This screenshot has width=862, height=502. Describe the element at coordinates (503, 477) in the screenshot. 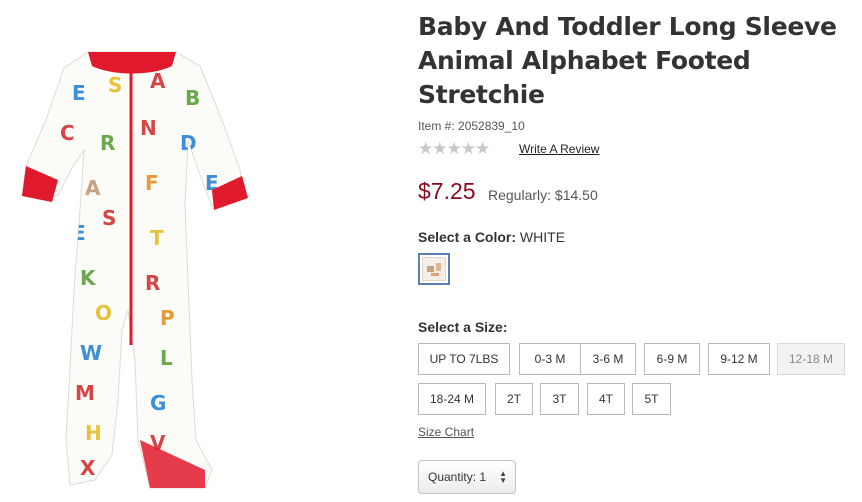

I see `select-arrows-icon: ▲ ▼` at that location.